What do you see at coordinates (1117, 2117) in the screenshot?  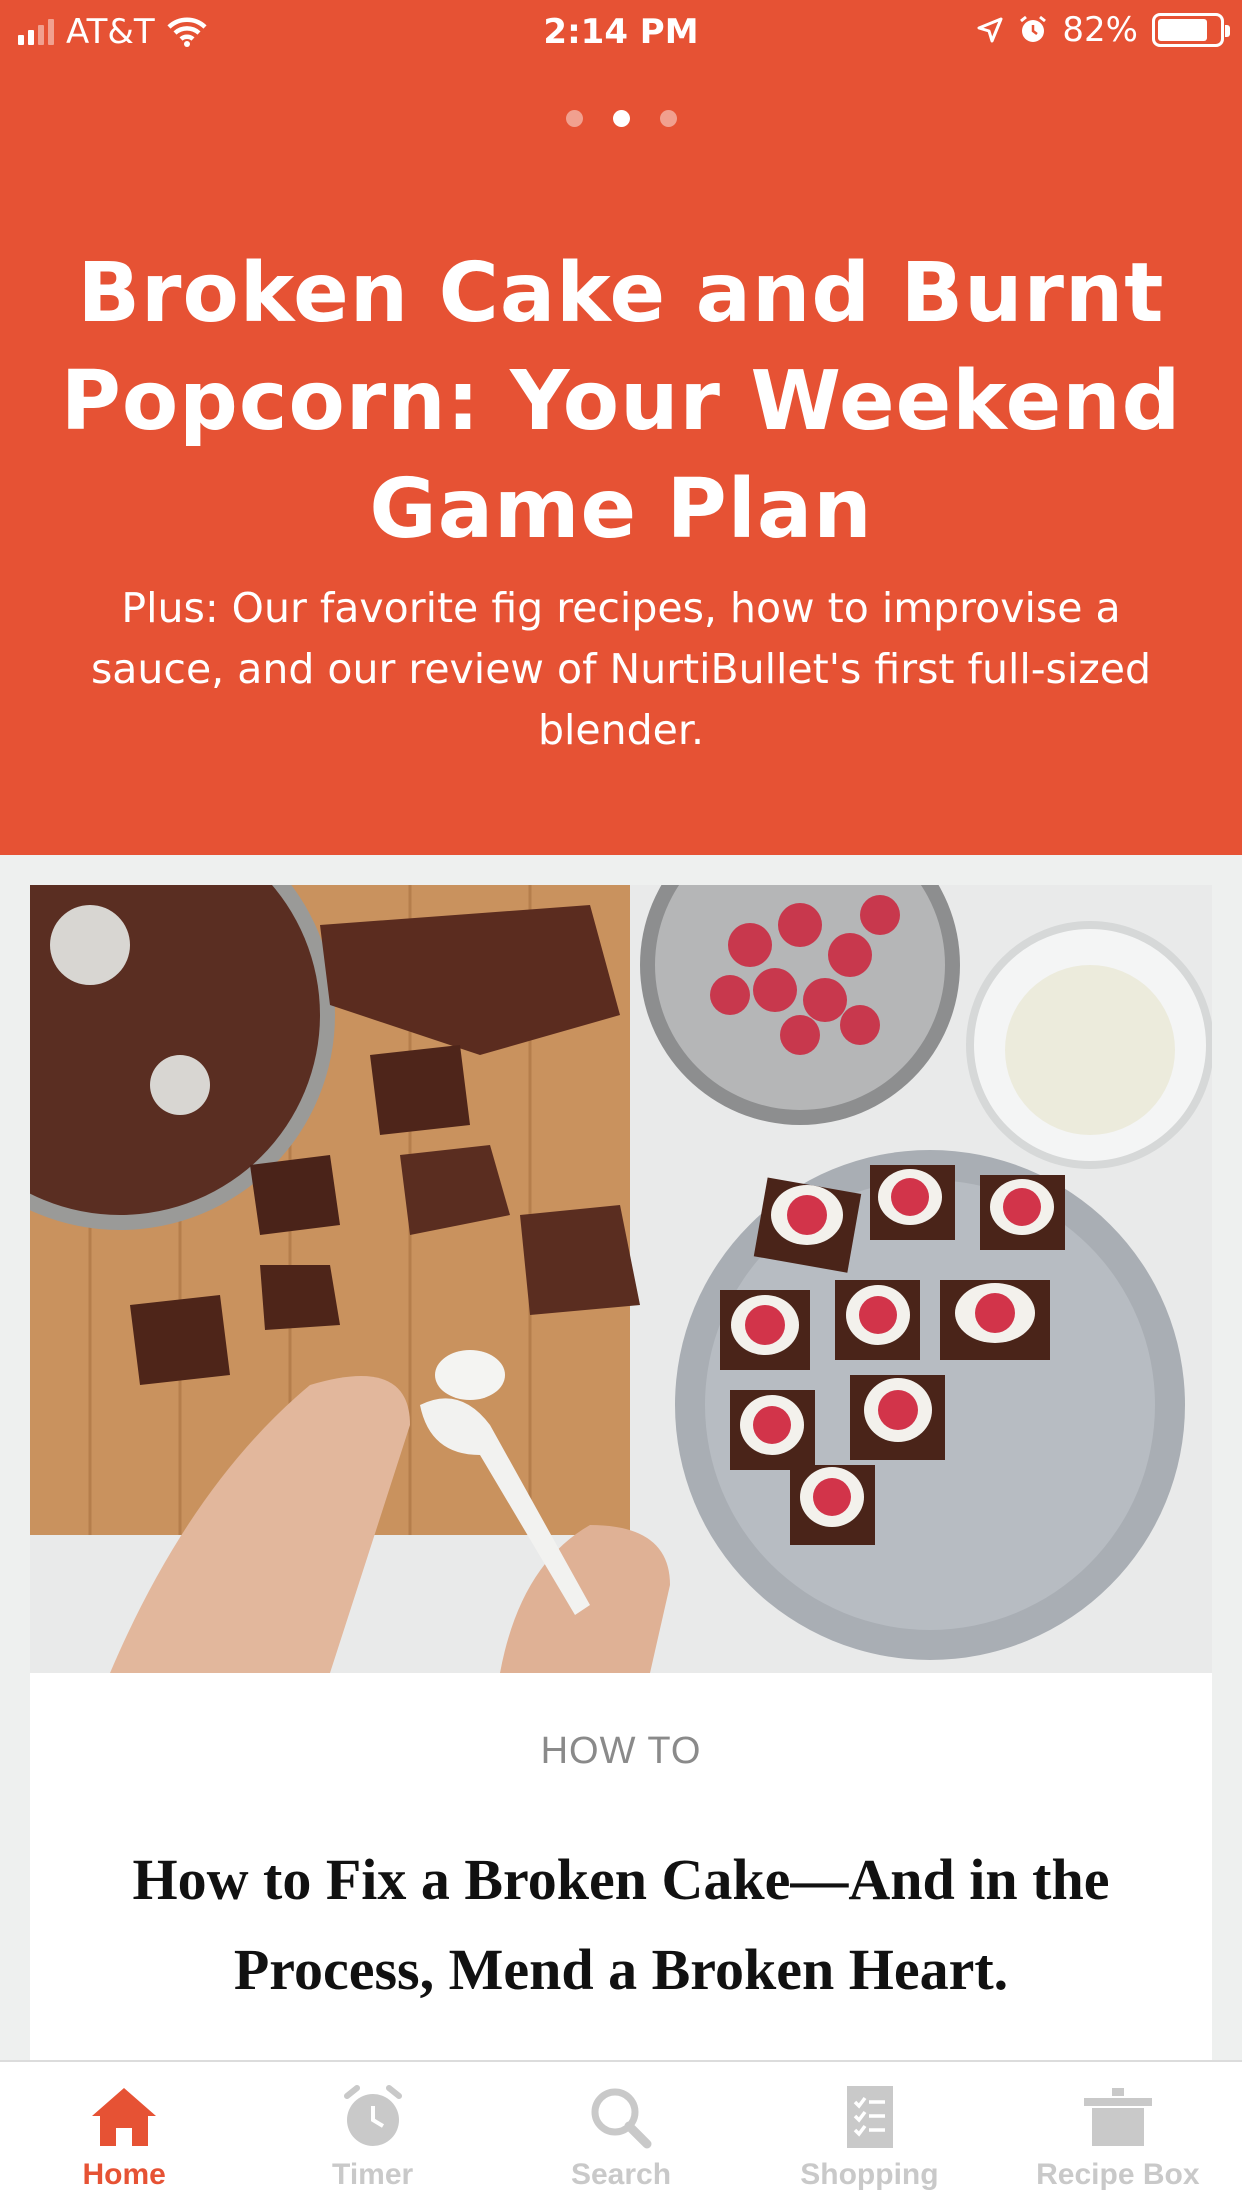 I see `pot-icon` at bounding box center [1117, 2117].